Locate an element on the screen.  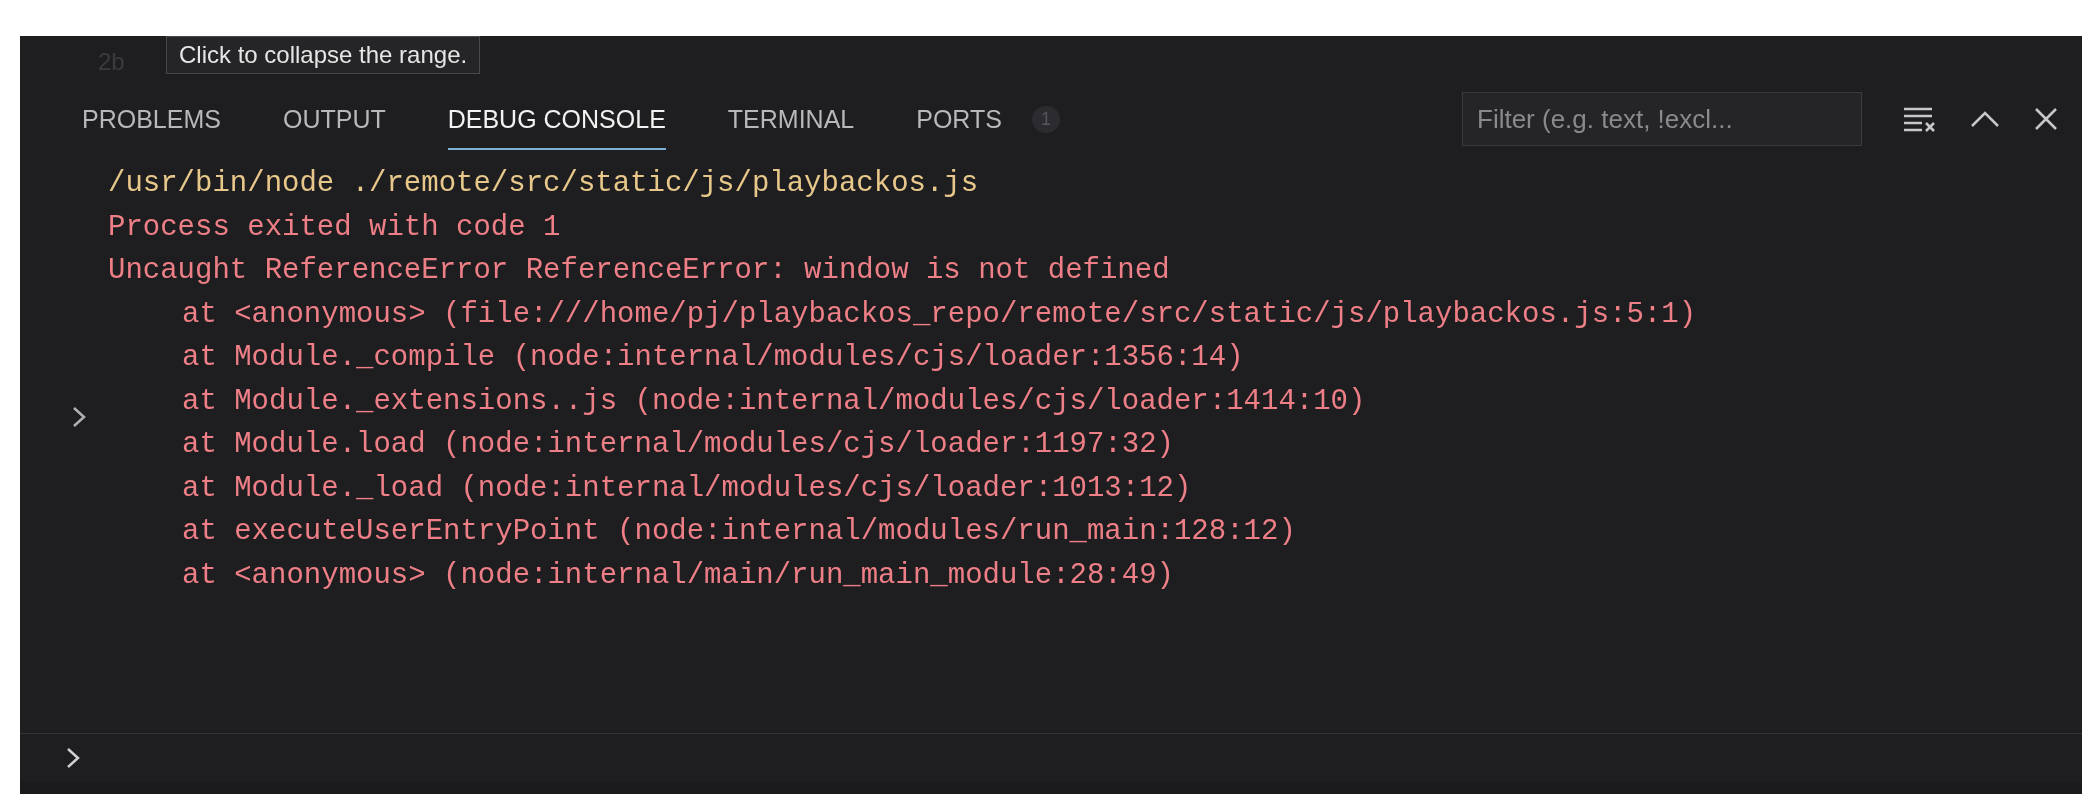
console-line: at executeUserEntryPoint (node:internal/modules/run_main:128:12) is located at coordinates (739, 532).